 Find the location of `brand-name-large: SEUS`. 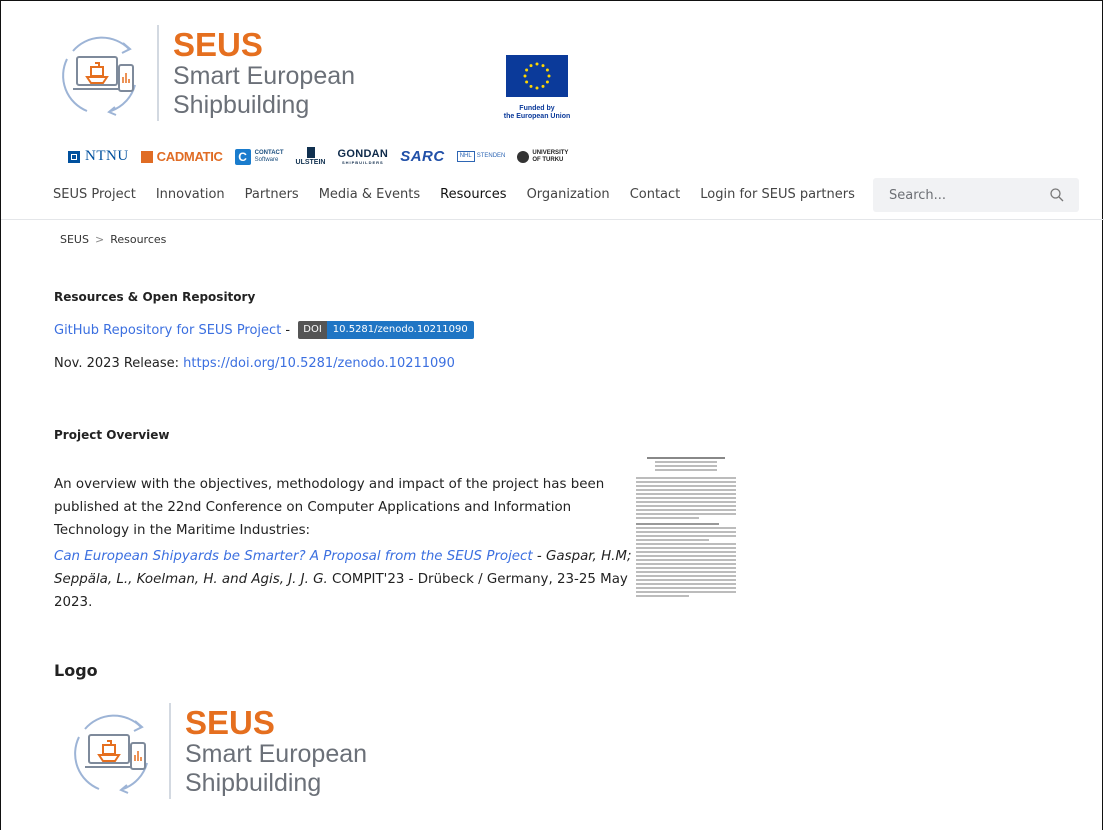

brand-name-large: SEUS is located at coordinates (230, 722).